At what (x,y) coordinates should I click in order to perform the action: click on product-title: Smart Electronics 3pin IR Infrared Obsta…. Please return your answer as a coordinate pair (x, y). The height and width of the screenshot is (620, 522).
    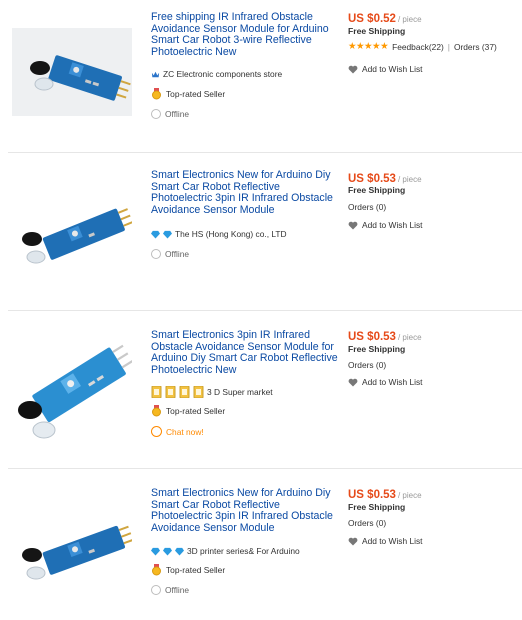
    Looking at the image, I should click on (246, 352).